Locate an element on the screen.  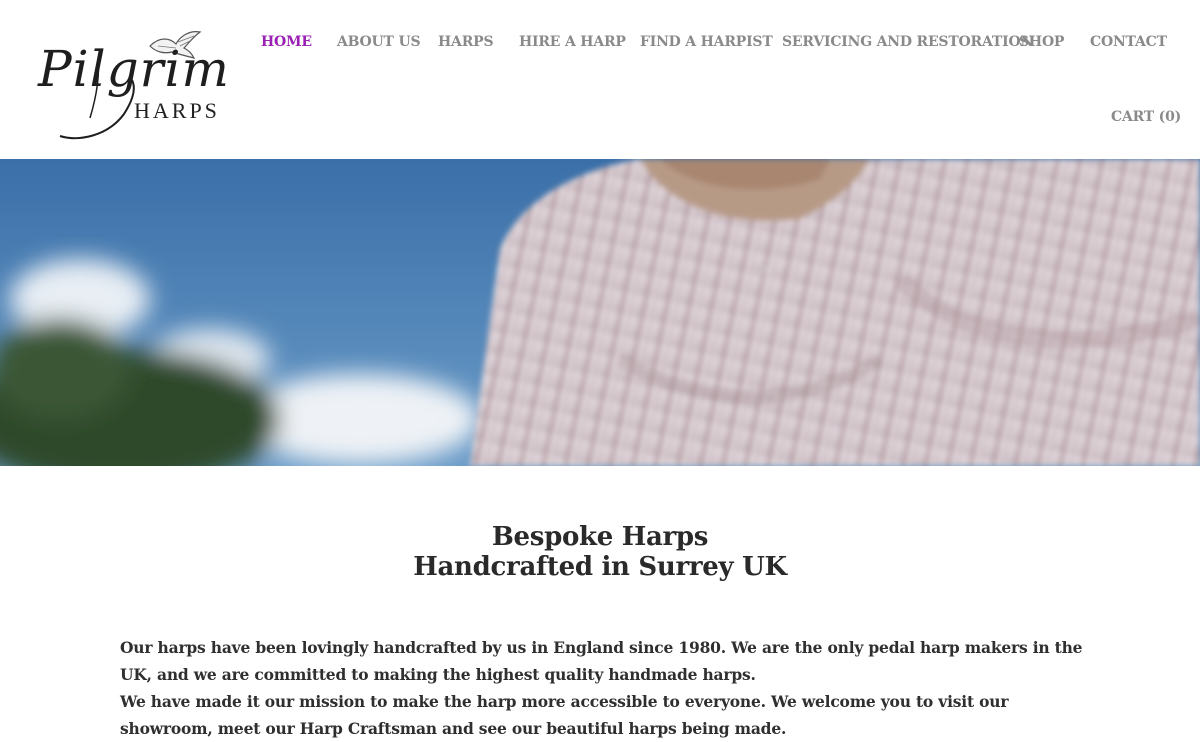
nav-item-shop: SHOP is located at coordinates (1041, 42).